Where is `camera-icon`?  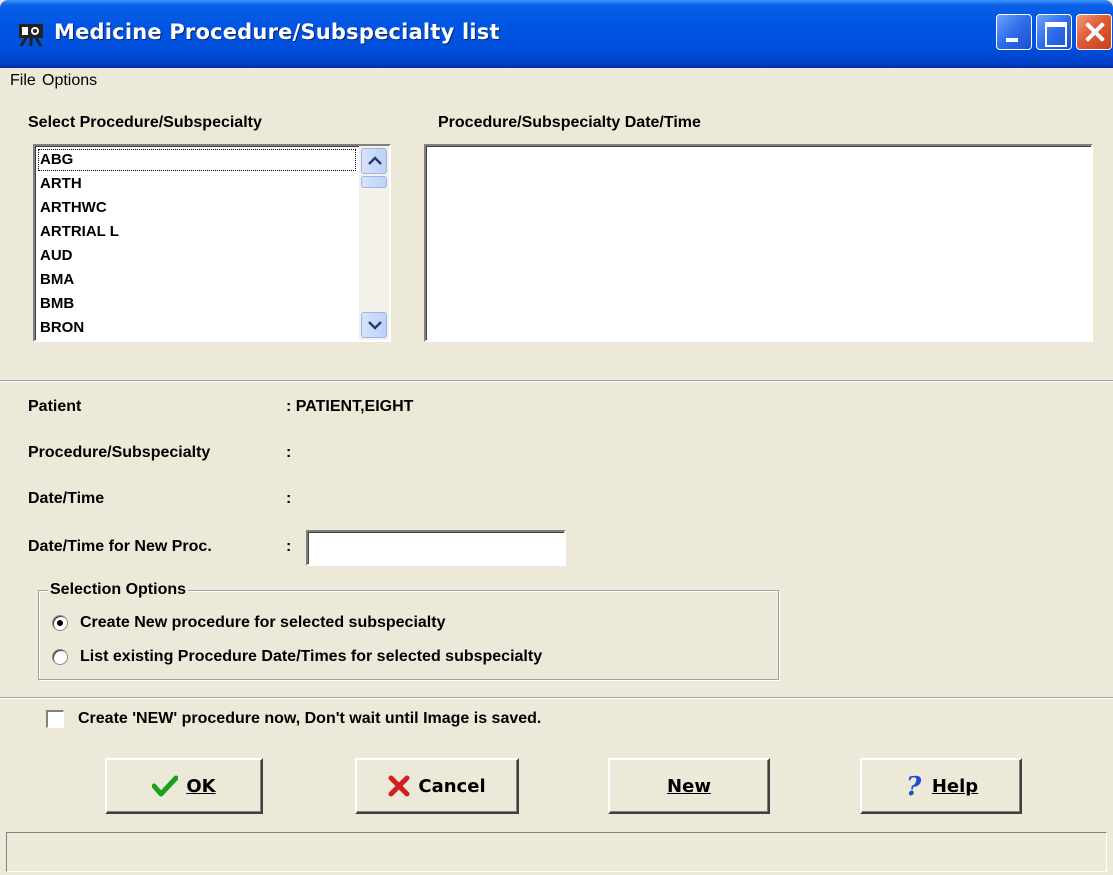
camera-icon is located at coordinates (31, 33).